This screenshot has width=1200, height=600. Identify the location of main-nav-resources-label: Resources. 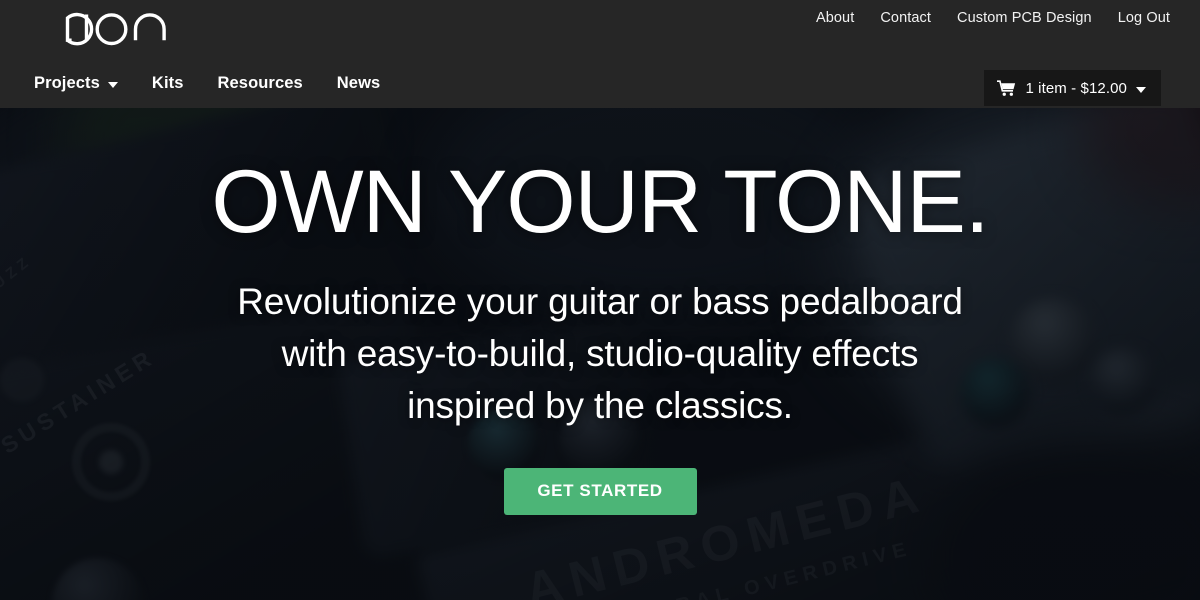
(260, 83).